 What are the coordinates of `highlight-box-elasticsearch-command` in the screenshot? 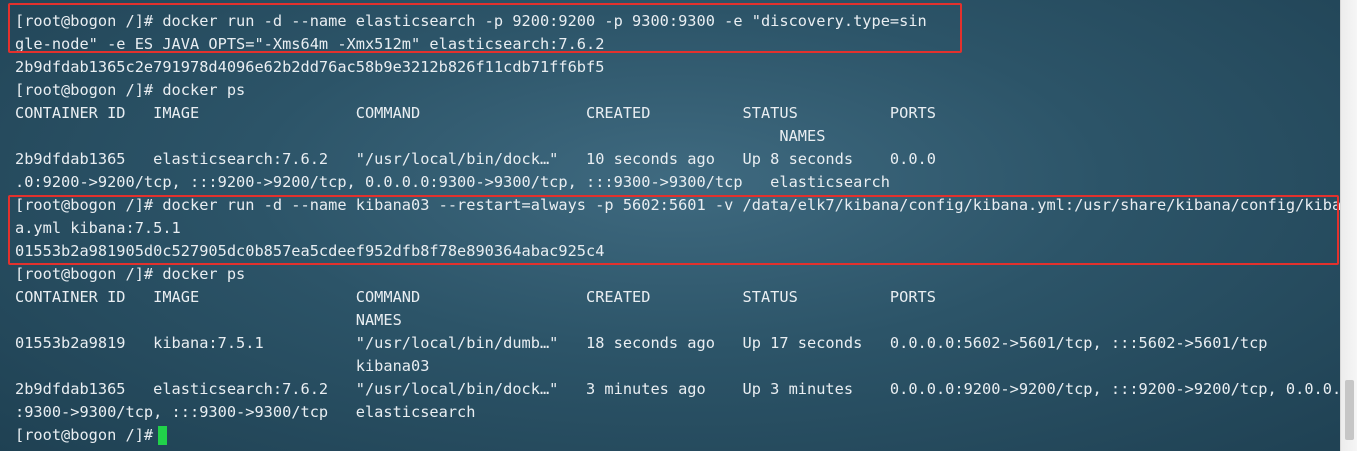 It's located at (485, 28).